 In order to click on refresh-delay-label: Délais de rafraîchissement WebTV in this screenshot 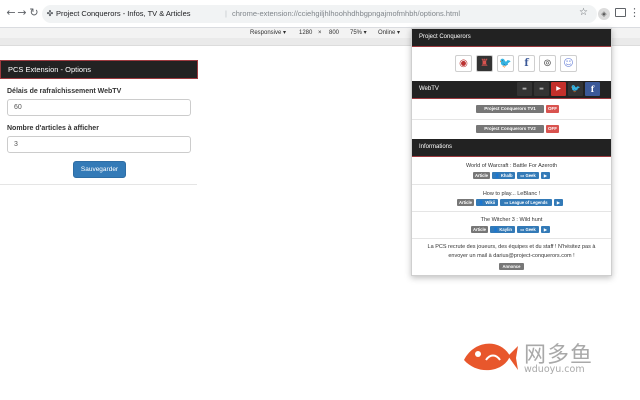, I will do `click(64, 91)`.